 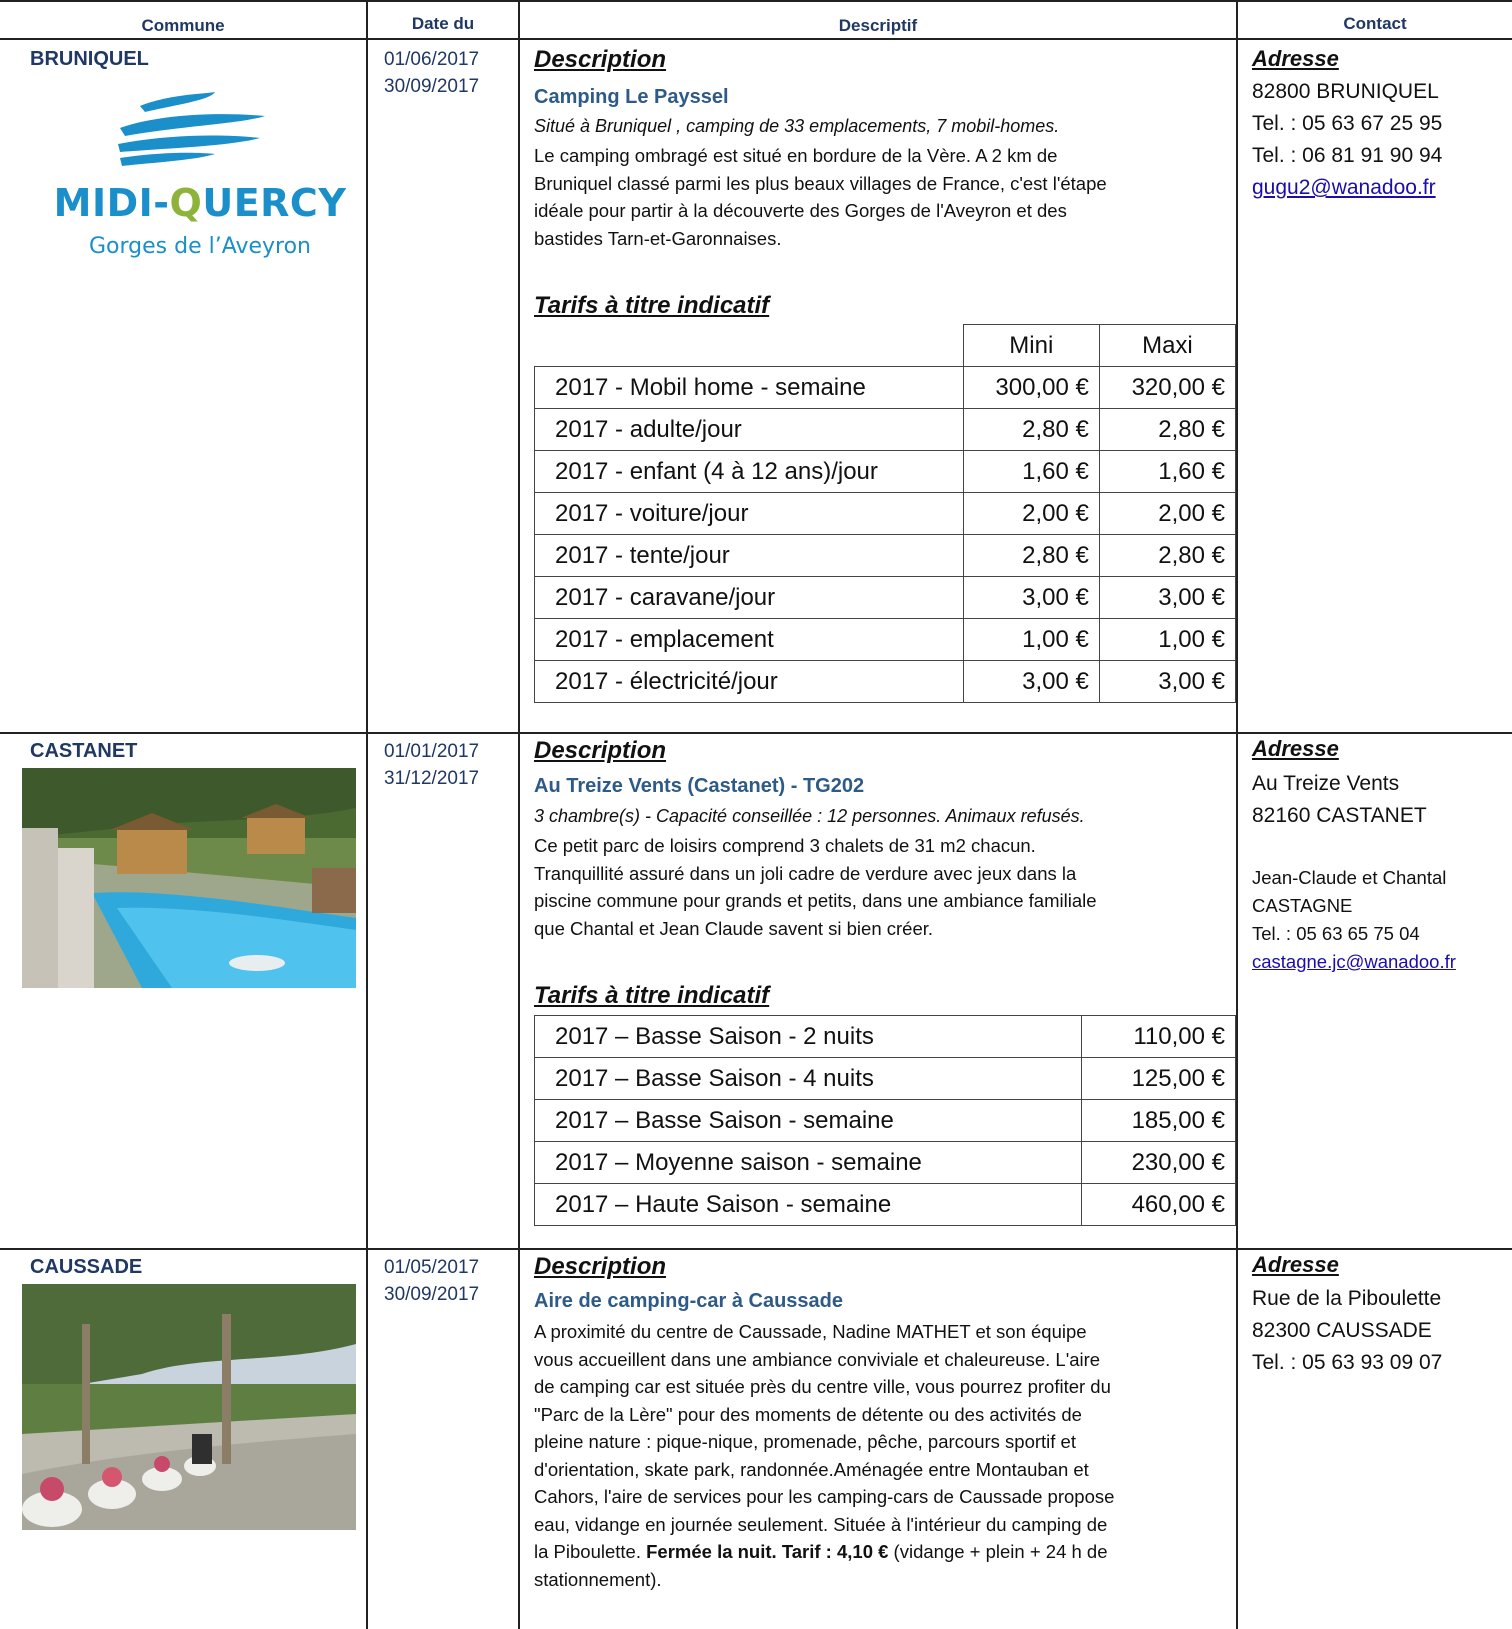 What do you see at coordinates (885, 555) in the screenshot?
I see `table-row: 2017 - tente/jour 2,80 €2,80 €` at bounding box center [885, 555].